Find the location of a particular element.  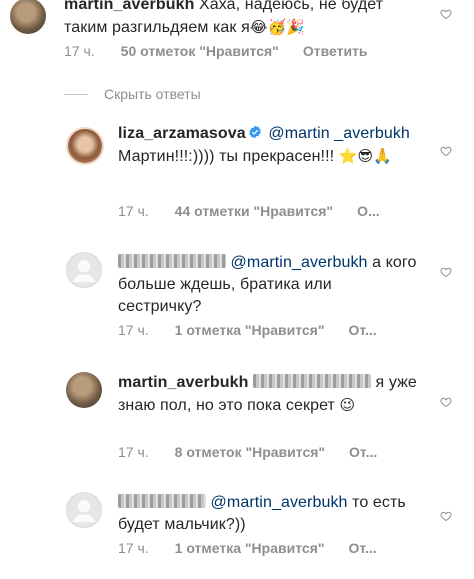

comment-likes: 50 отметок "Нравится" is located at coordinates (200, 51).